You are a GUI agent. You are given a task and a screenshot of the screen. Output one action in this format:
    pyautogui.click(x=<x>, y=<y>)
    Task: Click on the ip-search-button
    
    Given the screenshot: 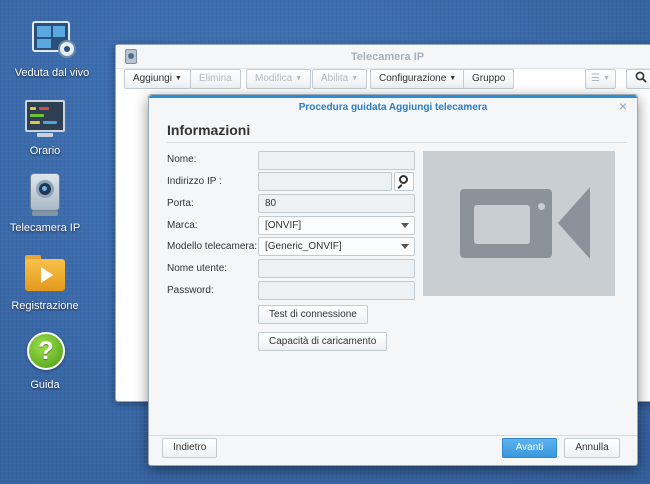 What is the action you would take?
    pyautogui.click(x=404, y=181)
    